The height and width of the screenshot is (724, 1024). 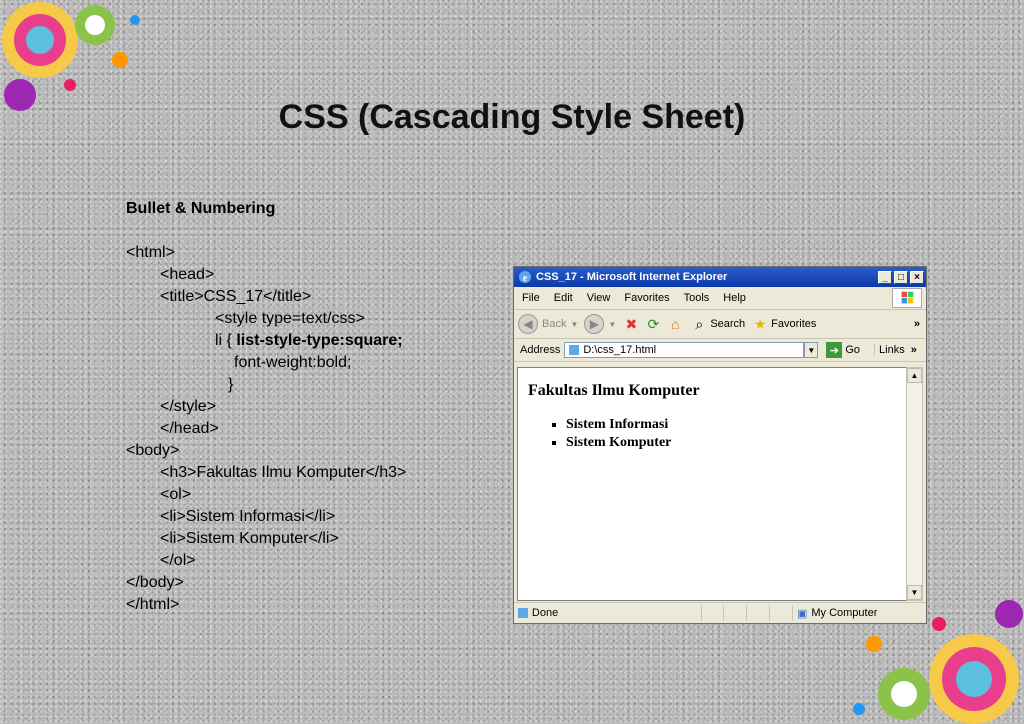 I want to click on code-line: </html>, so click(x=266, y=605).